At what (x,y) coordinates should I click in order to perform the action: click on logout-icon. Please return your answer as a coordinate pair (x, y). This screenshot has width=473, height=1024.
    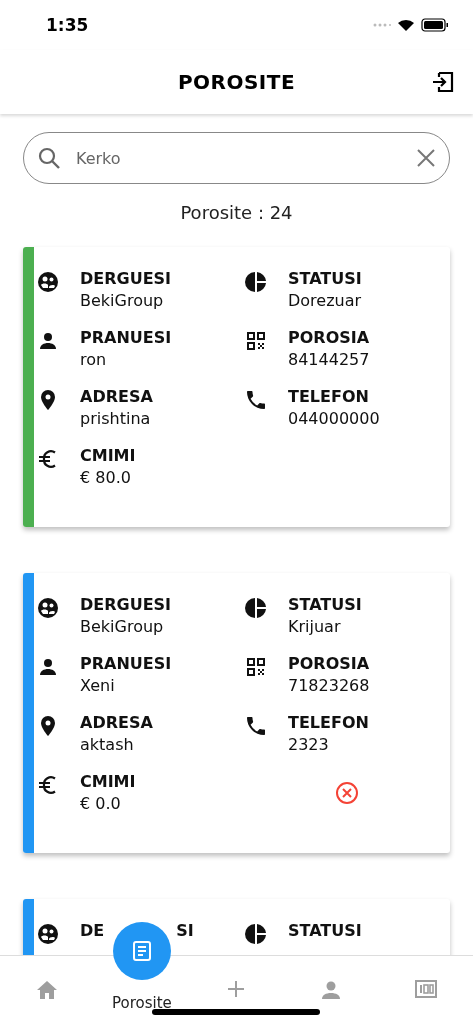
    Looking at the image, I should click on (443, 82).